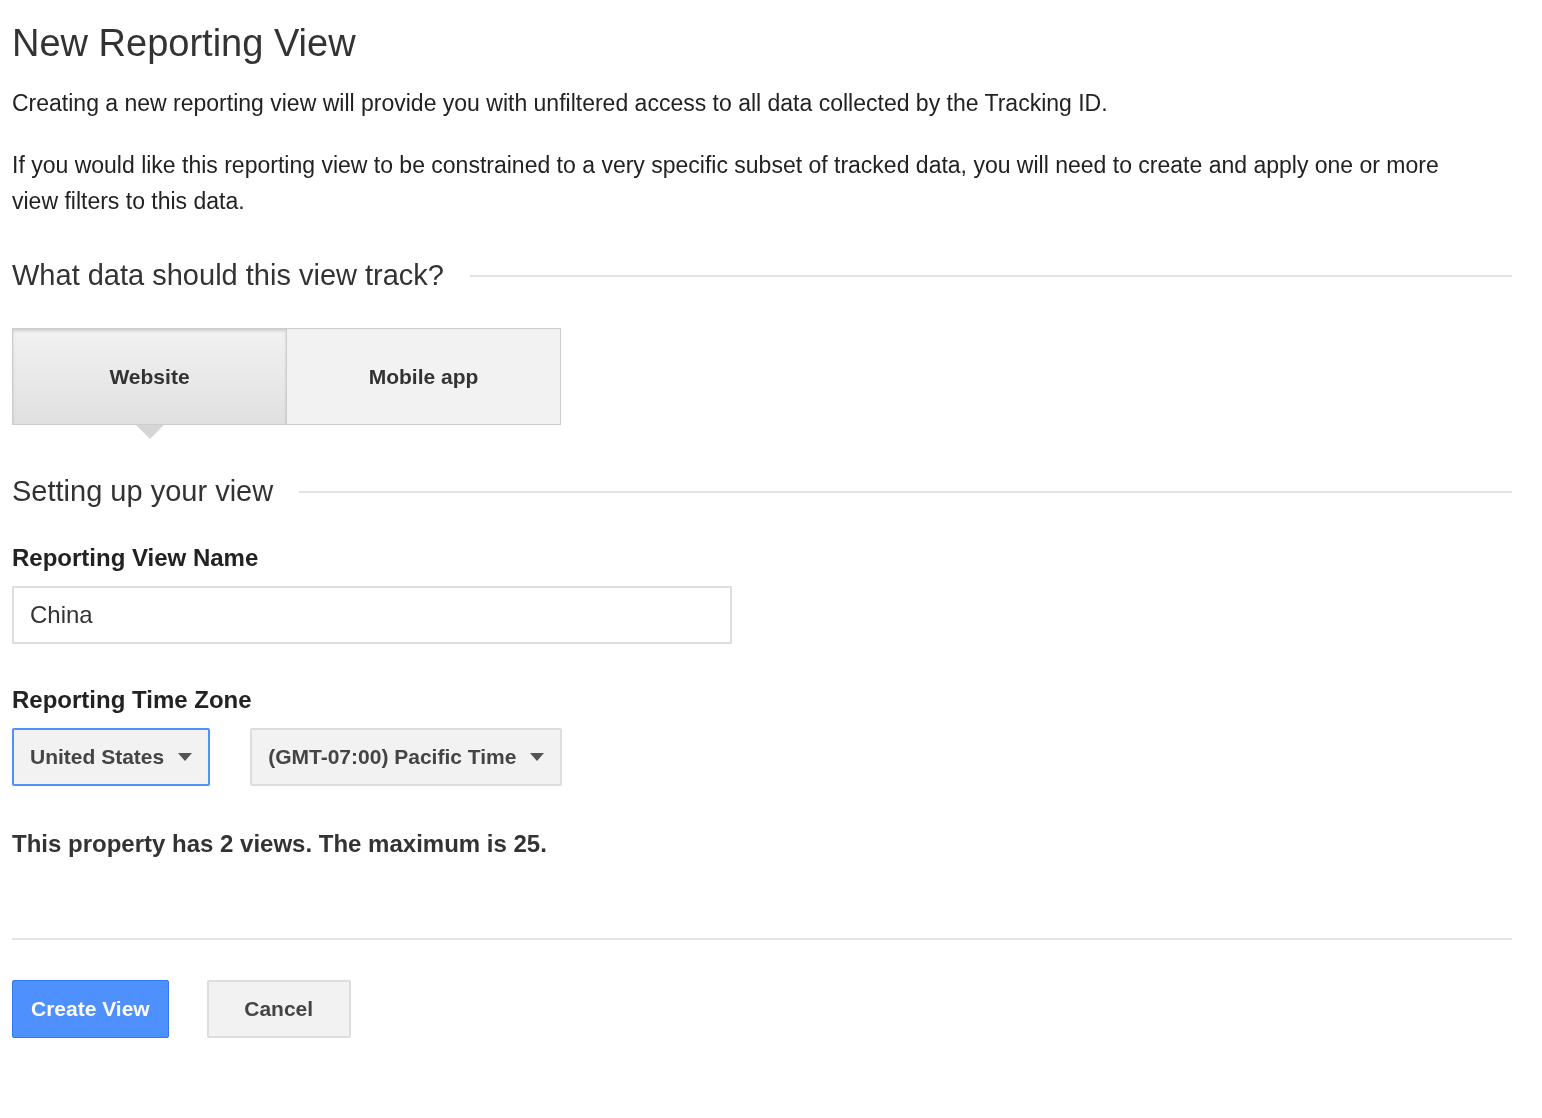 Image resolution: width=1542 pixels, height=1118 pixels. Describe the element at coordinates (228, 275) in the screenshot. I see `section-heading: What data should this view track?` at that location.